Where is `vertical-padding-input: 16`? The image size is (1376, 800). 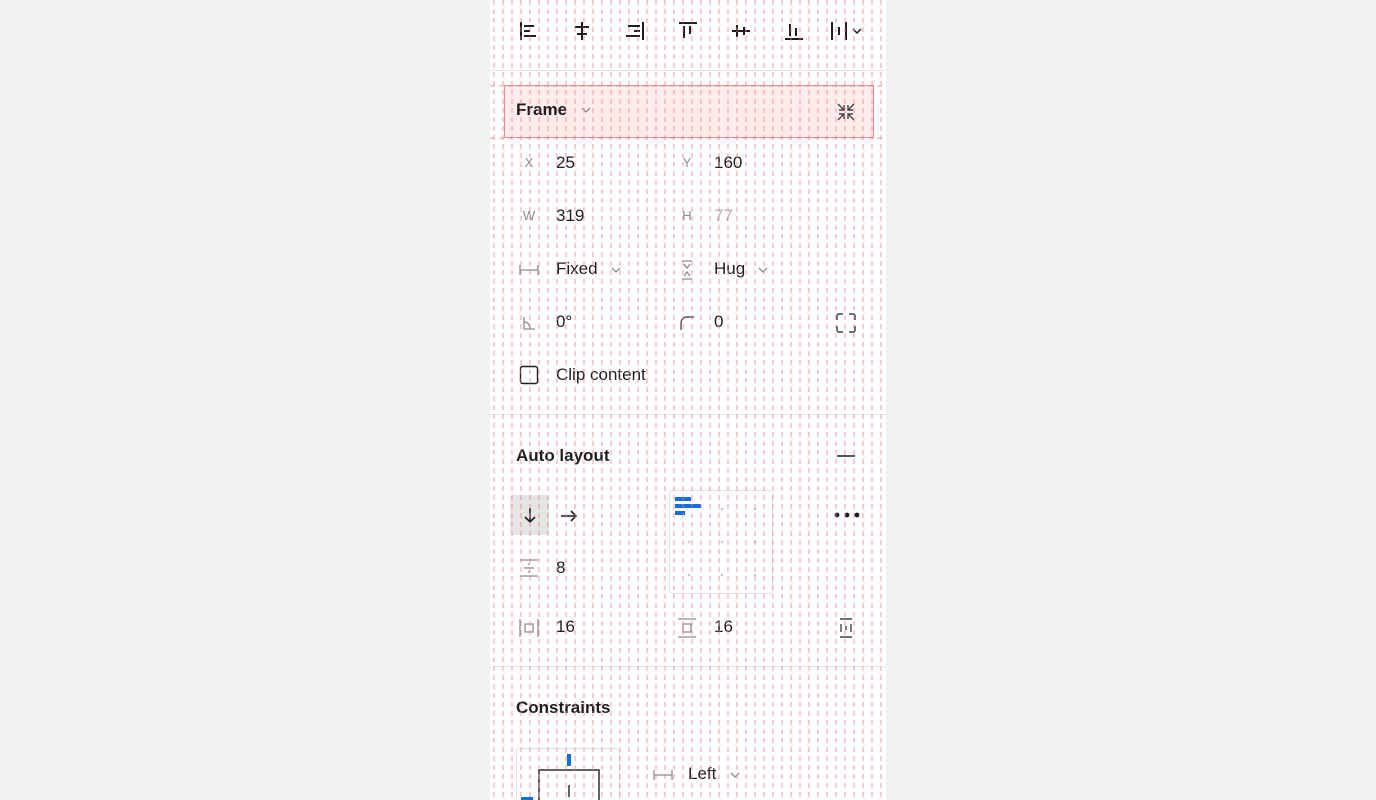
vertical-padding-input: 16 is located at coordinates (723, 627).